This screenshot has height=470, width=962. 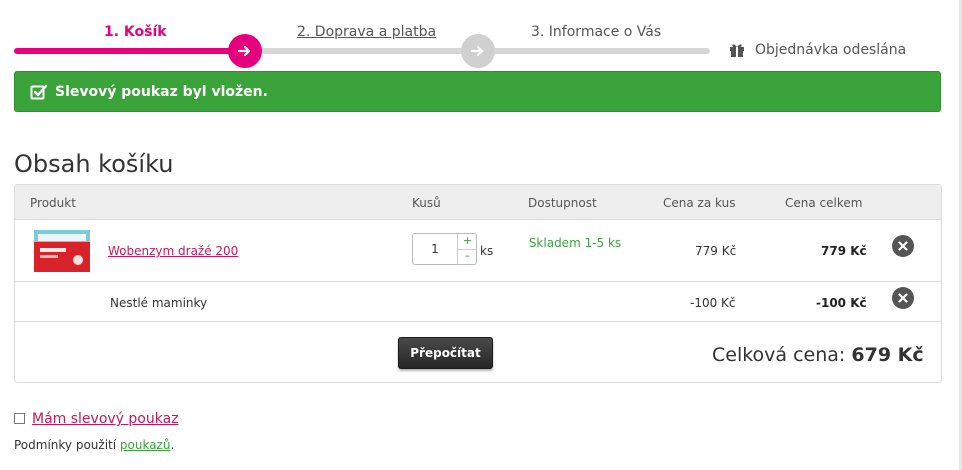 I want to click on progress-track-done, so click(x=130, y=51).